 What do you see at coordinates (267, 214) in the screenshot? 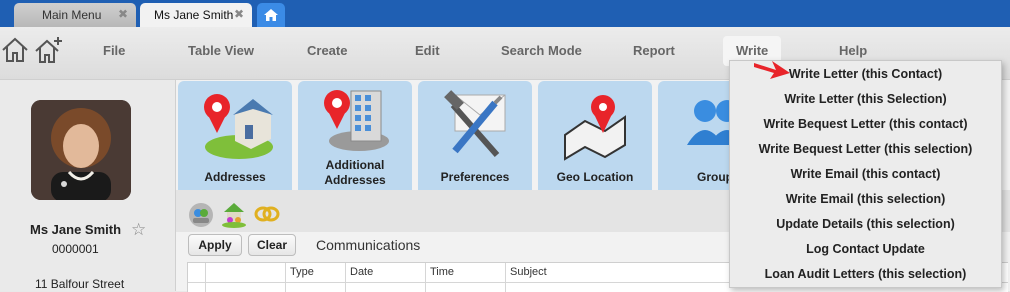
I see `link-icon` at bounding box center [267, 214].